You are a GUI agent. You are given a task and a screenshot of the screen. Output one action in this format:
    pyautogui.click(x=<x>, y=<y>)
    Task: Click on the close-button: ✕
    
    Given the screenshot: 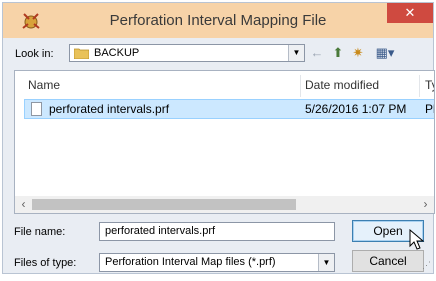 What is the action you would take?
    pyautogui.click(x=410, y=13)
    